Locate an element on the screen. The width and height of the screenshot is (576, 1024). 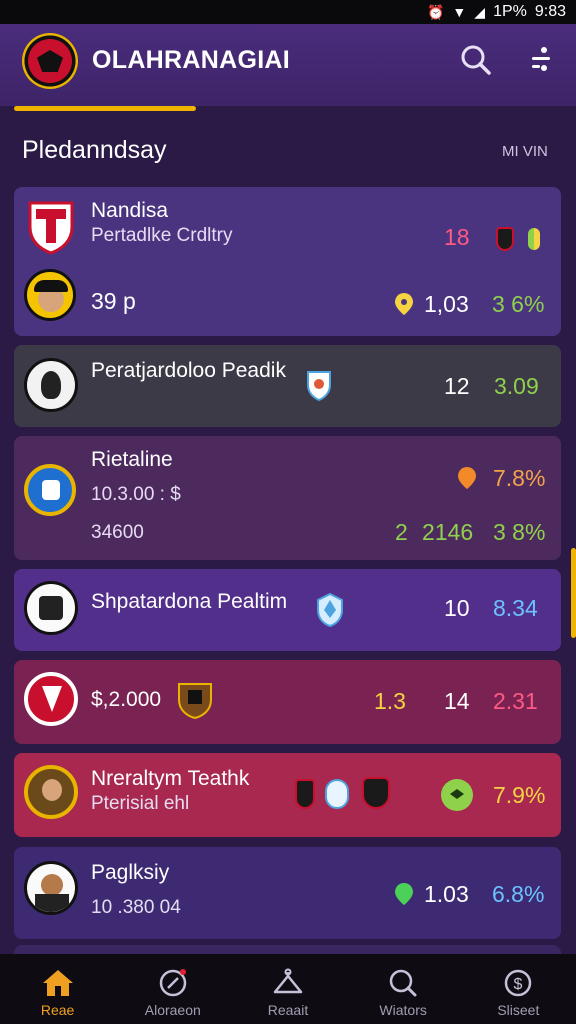
card-stat: 2146 is located at coordinates (448, 532).